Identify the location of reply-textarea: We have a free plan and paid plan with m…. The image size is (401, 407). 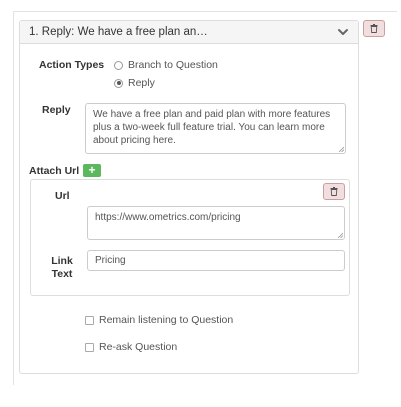
(215, 128).